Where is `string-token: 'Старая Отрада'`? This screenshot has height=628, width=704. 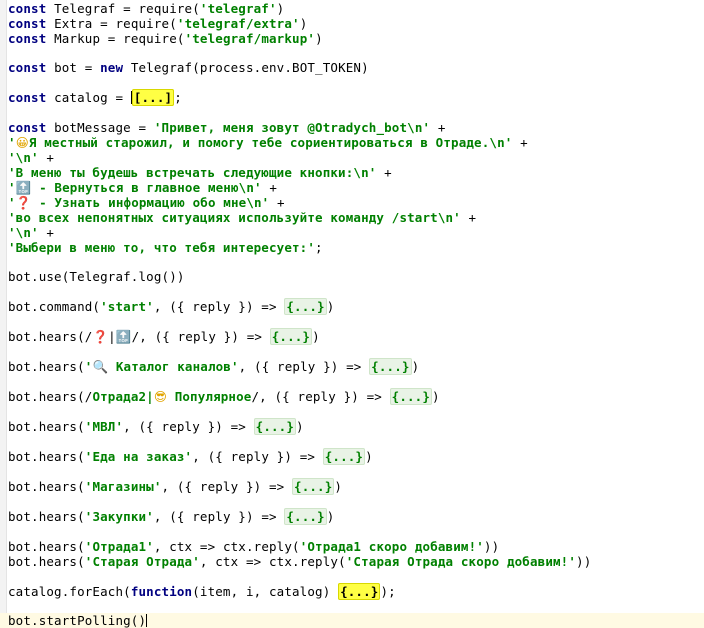 string-token: 'Старая Отрада' is located at coordinates (142, 561).